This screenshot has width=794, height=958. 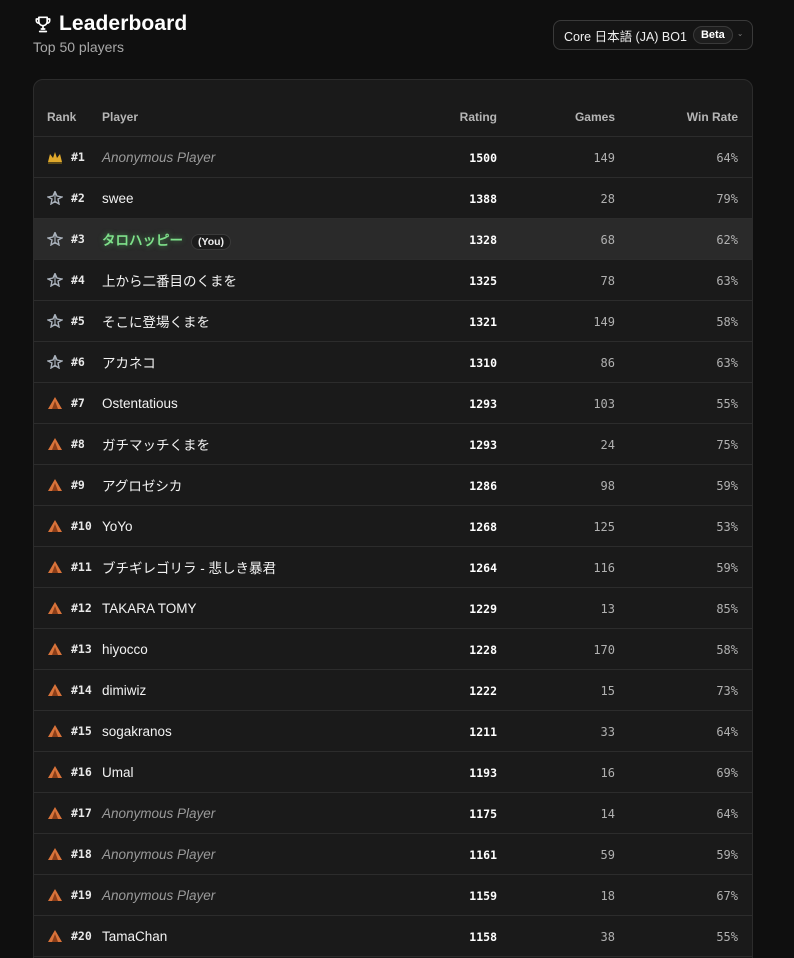 I want to click on rating-cell: 1328, so click(x=447, y=239).